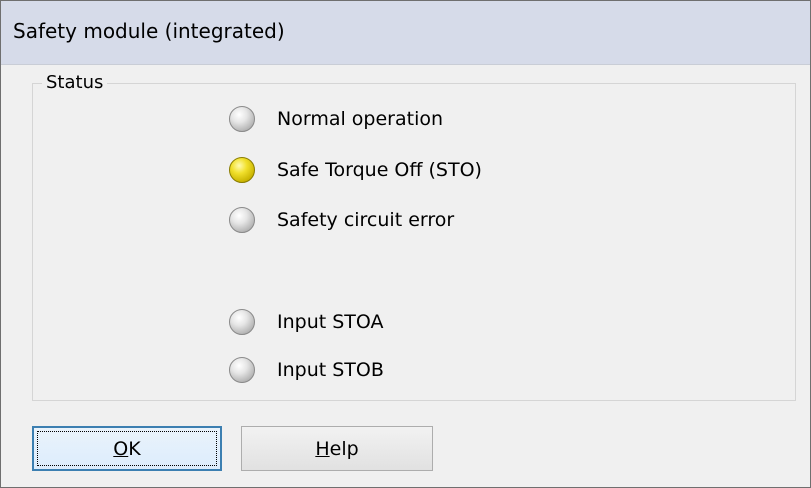 The width and height of the screenshot is (811, 488). I want to click on focus-rectangle, so click(127, 448).